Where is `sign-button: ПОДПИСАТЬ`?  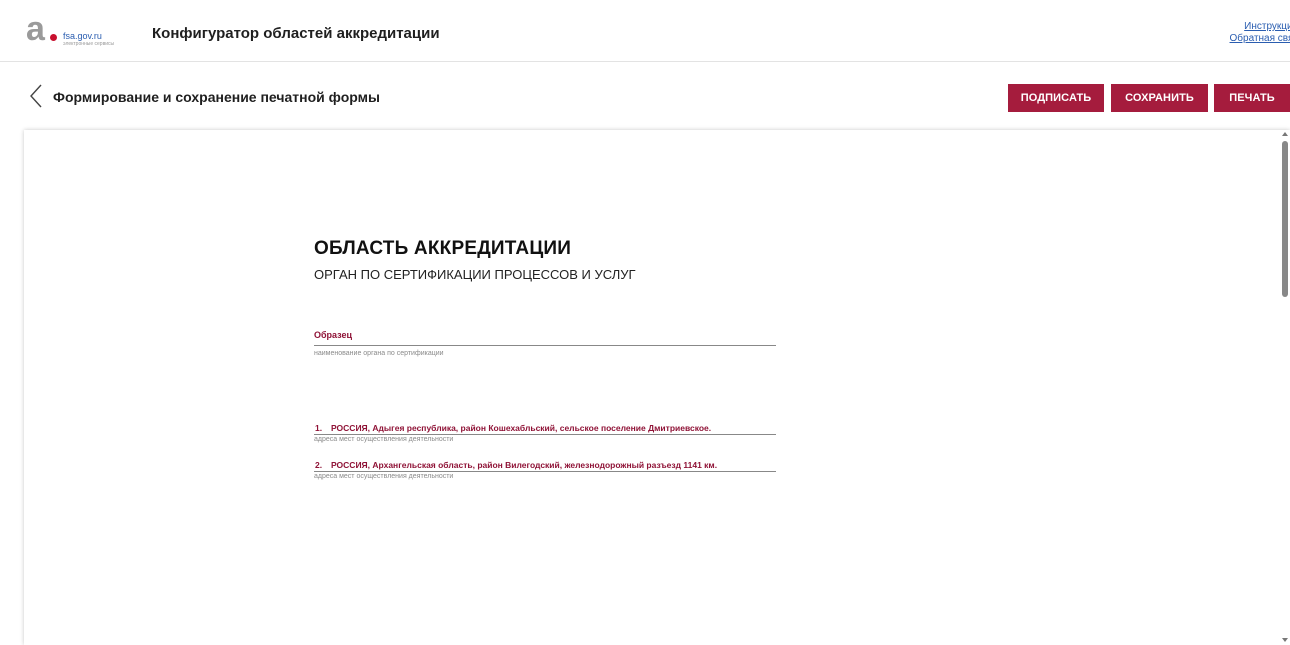 sign-button: ПОДПИСАТЬ is located at coordinates (1056, 98).